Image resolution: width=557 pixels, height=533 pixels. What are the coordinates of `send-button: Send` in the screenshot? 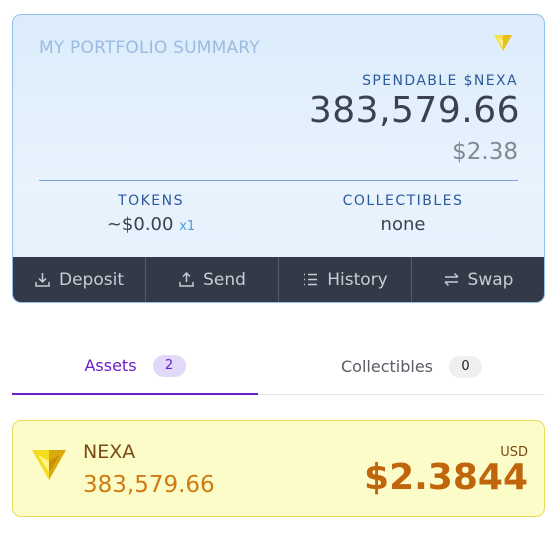 It's located at (212, 279).